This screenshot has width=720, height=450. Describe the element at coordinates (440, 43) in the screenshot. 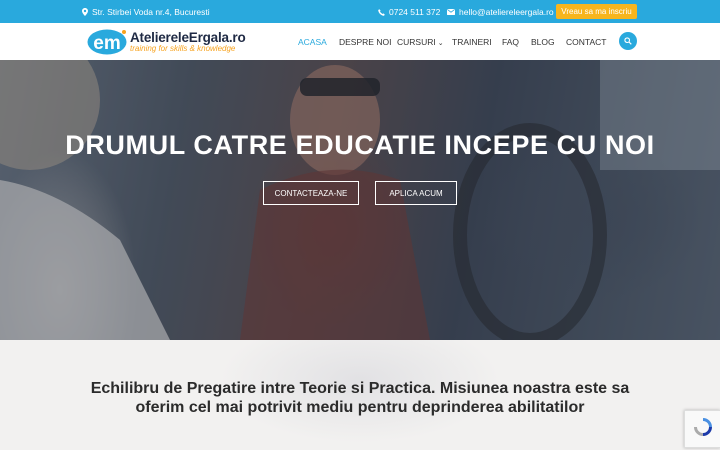

I see `chevron-down-icon: ⌄` at that location.